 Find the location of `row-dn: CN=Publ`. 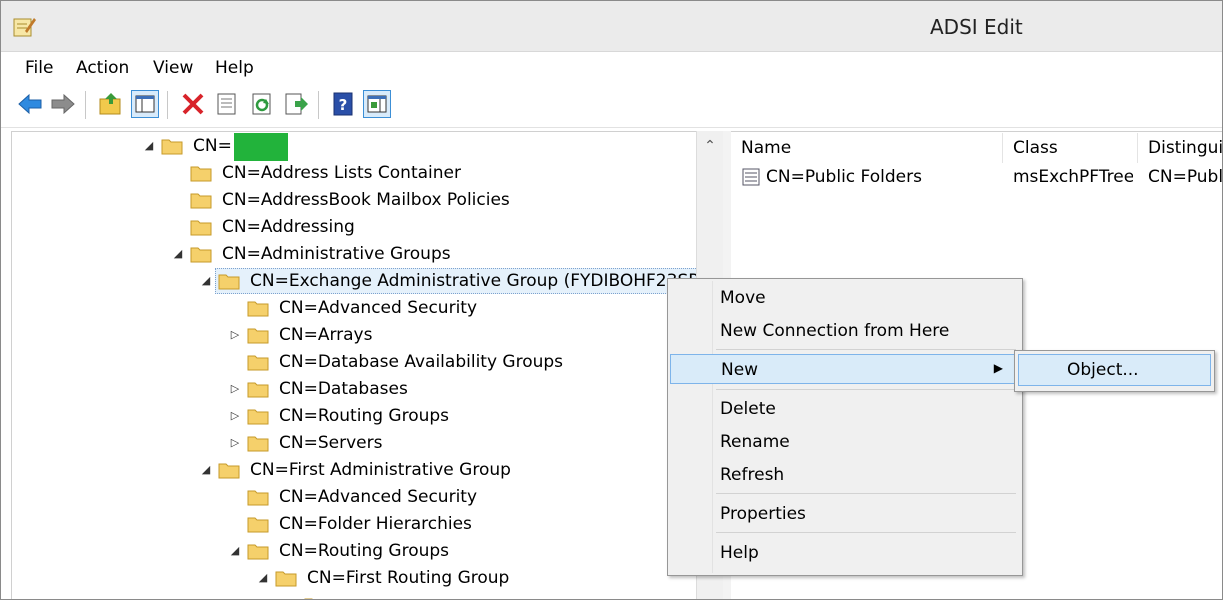

row-dn: CN=Publ is located at coordinates (1185, 177).